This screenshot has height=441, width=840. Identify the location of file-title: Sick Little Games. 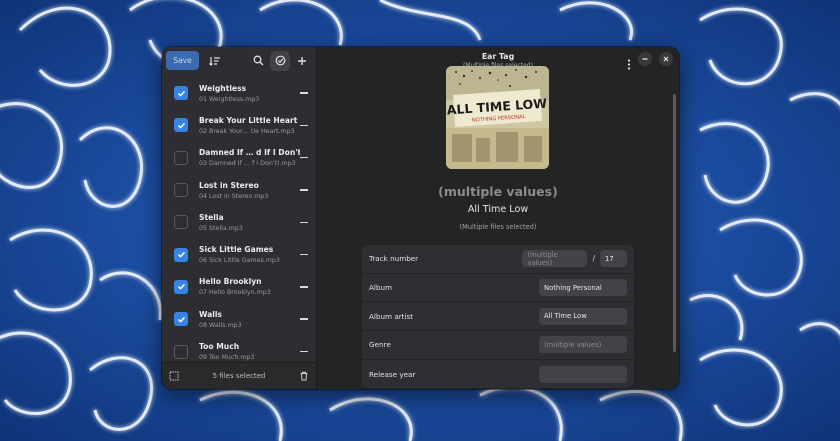
(236, 250).